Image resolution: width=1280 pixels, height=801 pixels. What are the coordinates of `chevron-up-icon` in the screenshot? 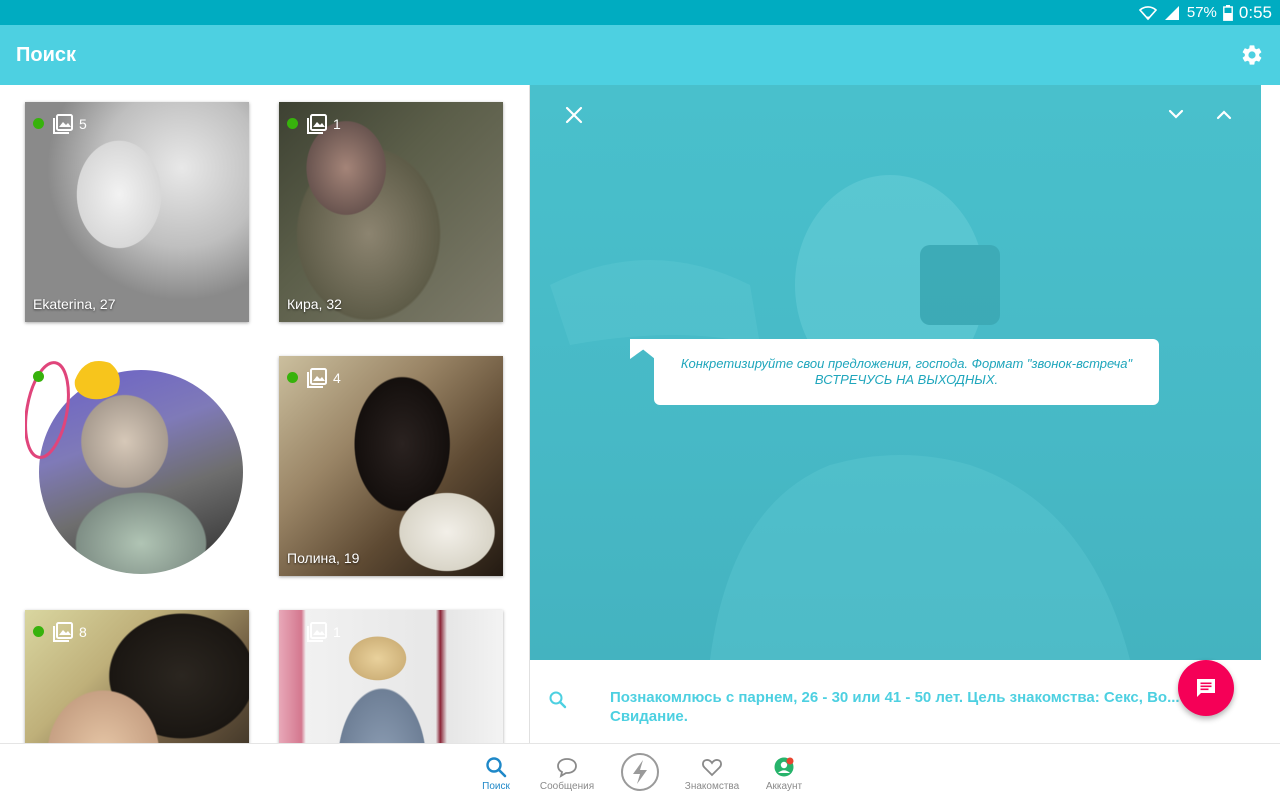 It's located at (1224, 115).